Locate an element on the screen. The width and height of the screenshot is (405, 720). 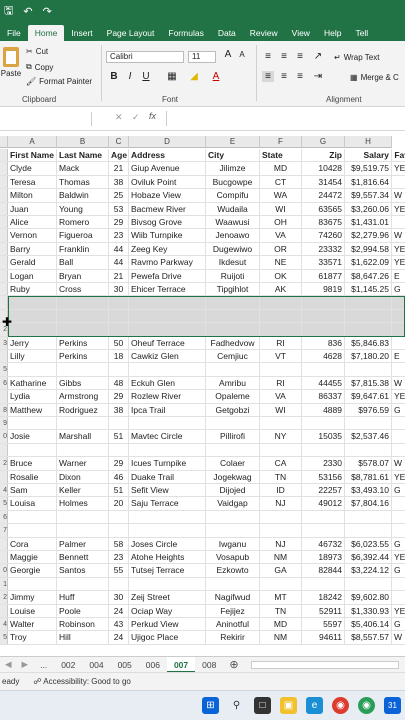
cell: Bruce is located at coordinates (32, 463).